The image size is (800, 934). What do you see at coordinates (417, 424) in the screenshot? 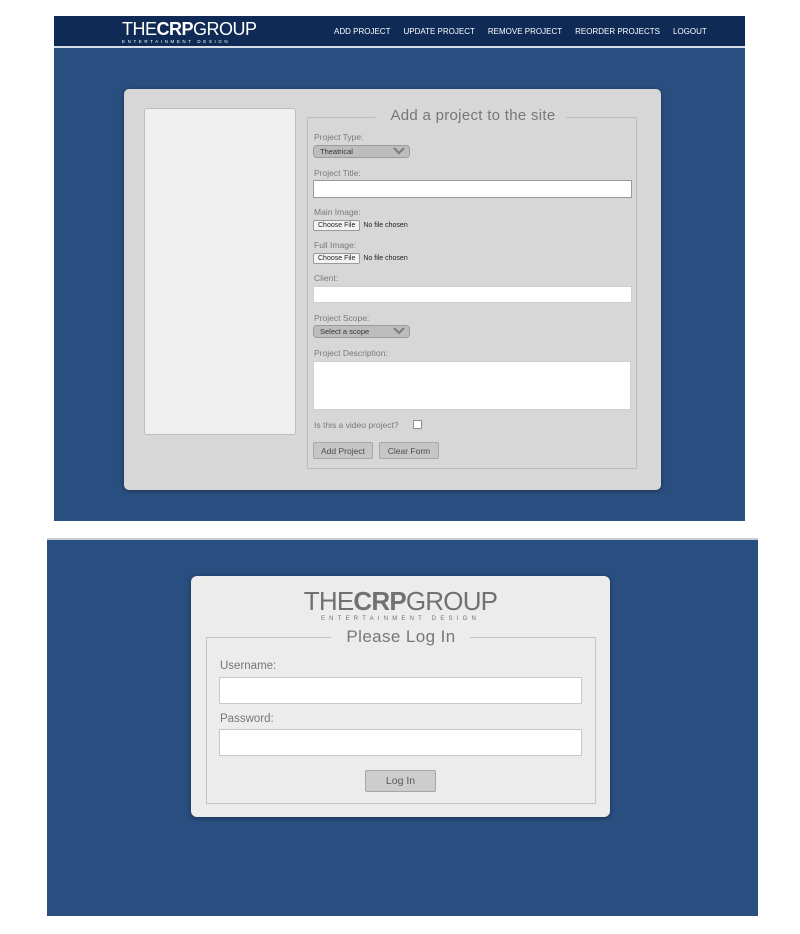
I see `video-project-checkbox` at bounding box center [417, 424].